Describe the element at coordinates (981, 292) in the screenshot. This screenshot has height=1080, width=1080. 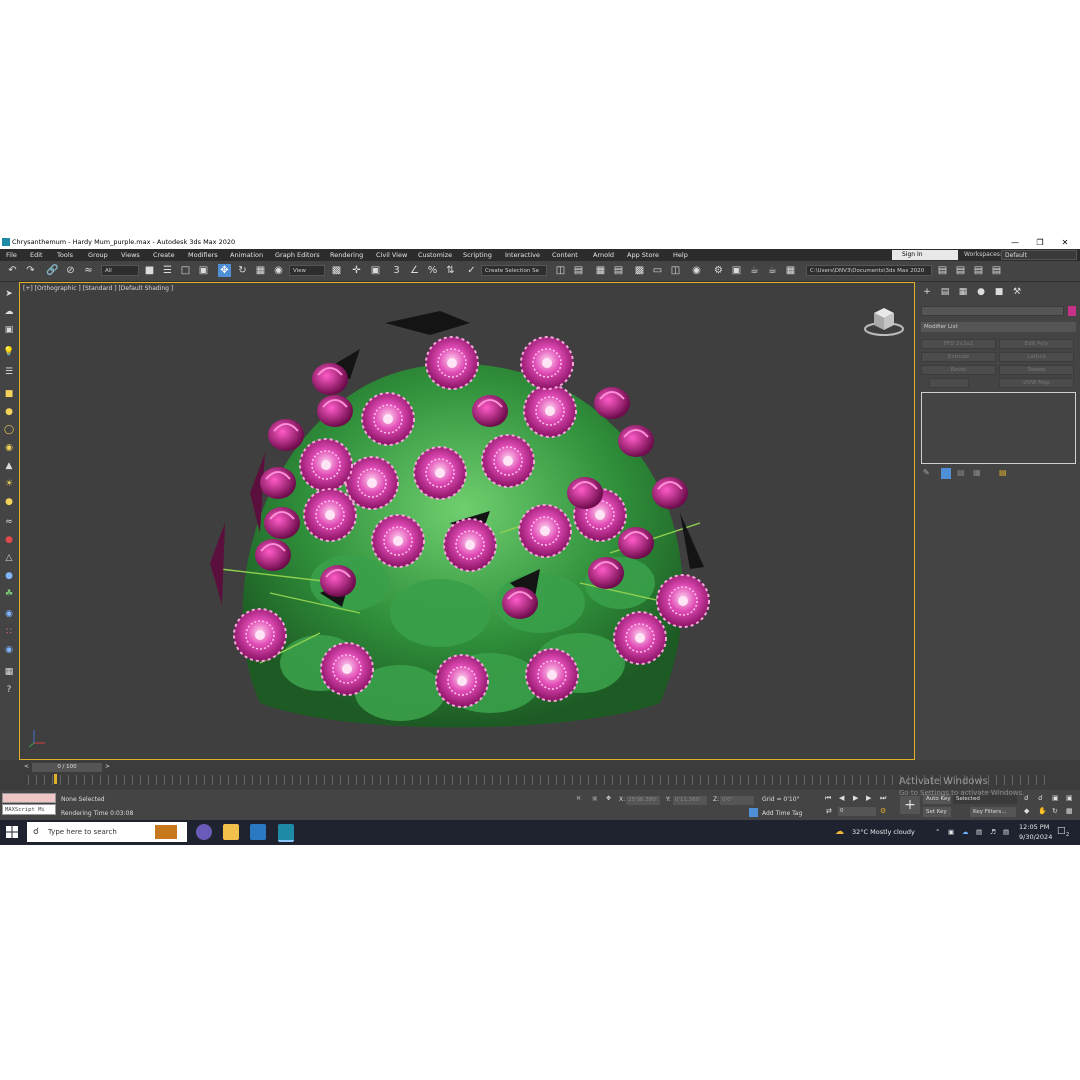
I see `motion-tab-icon: ●` at that location.